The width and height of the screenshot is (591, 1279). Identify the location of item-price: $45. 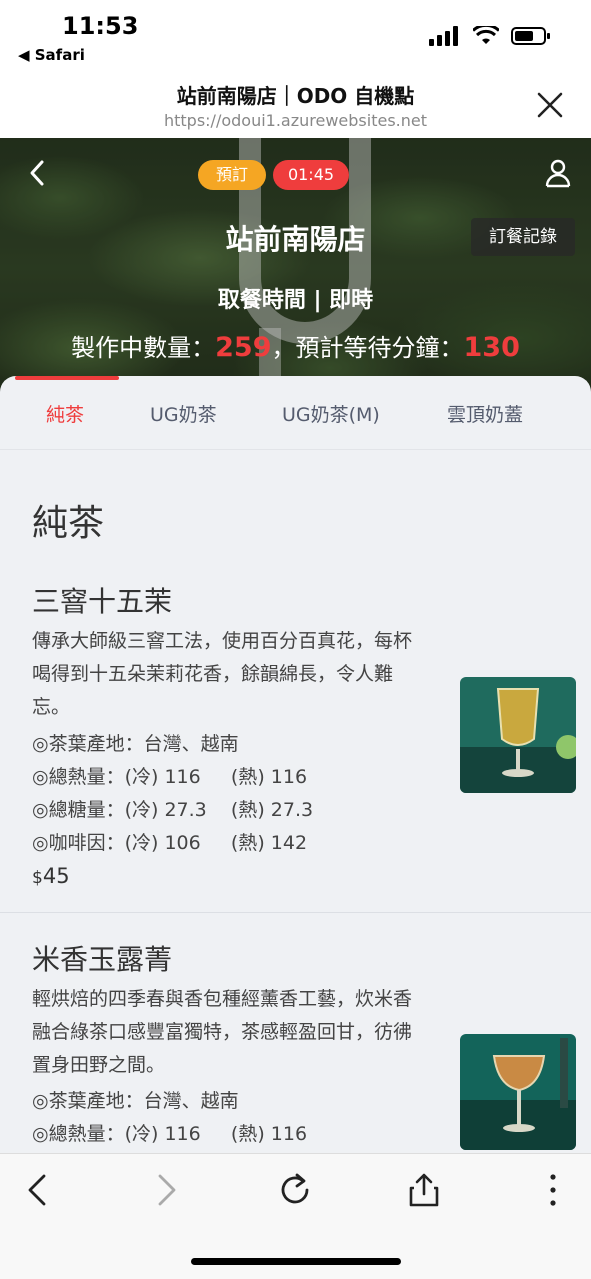
(51, 876).